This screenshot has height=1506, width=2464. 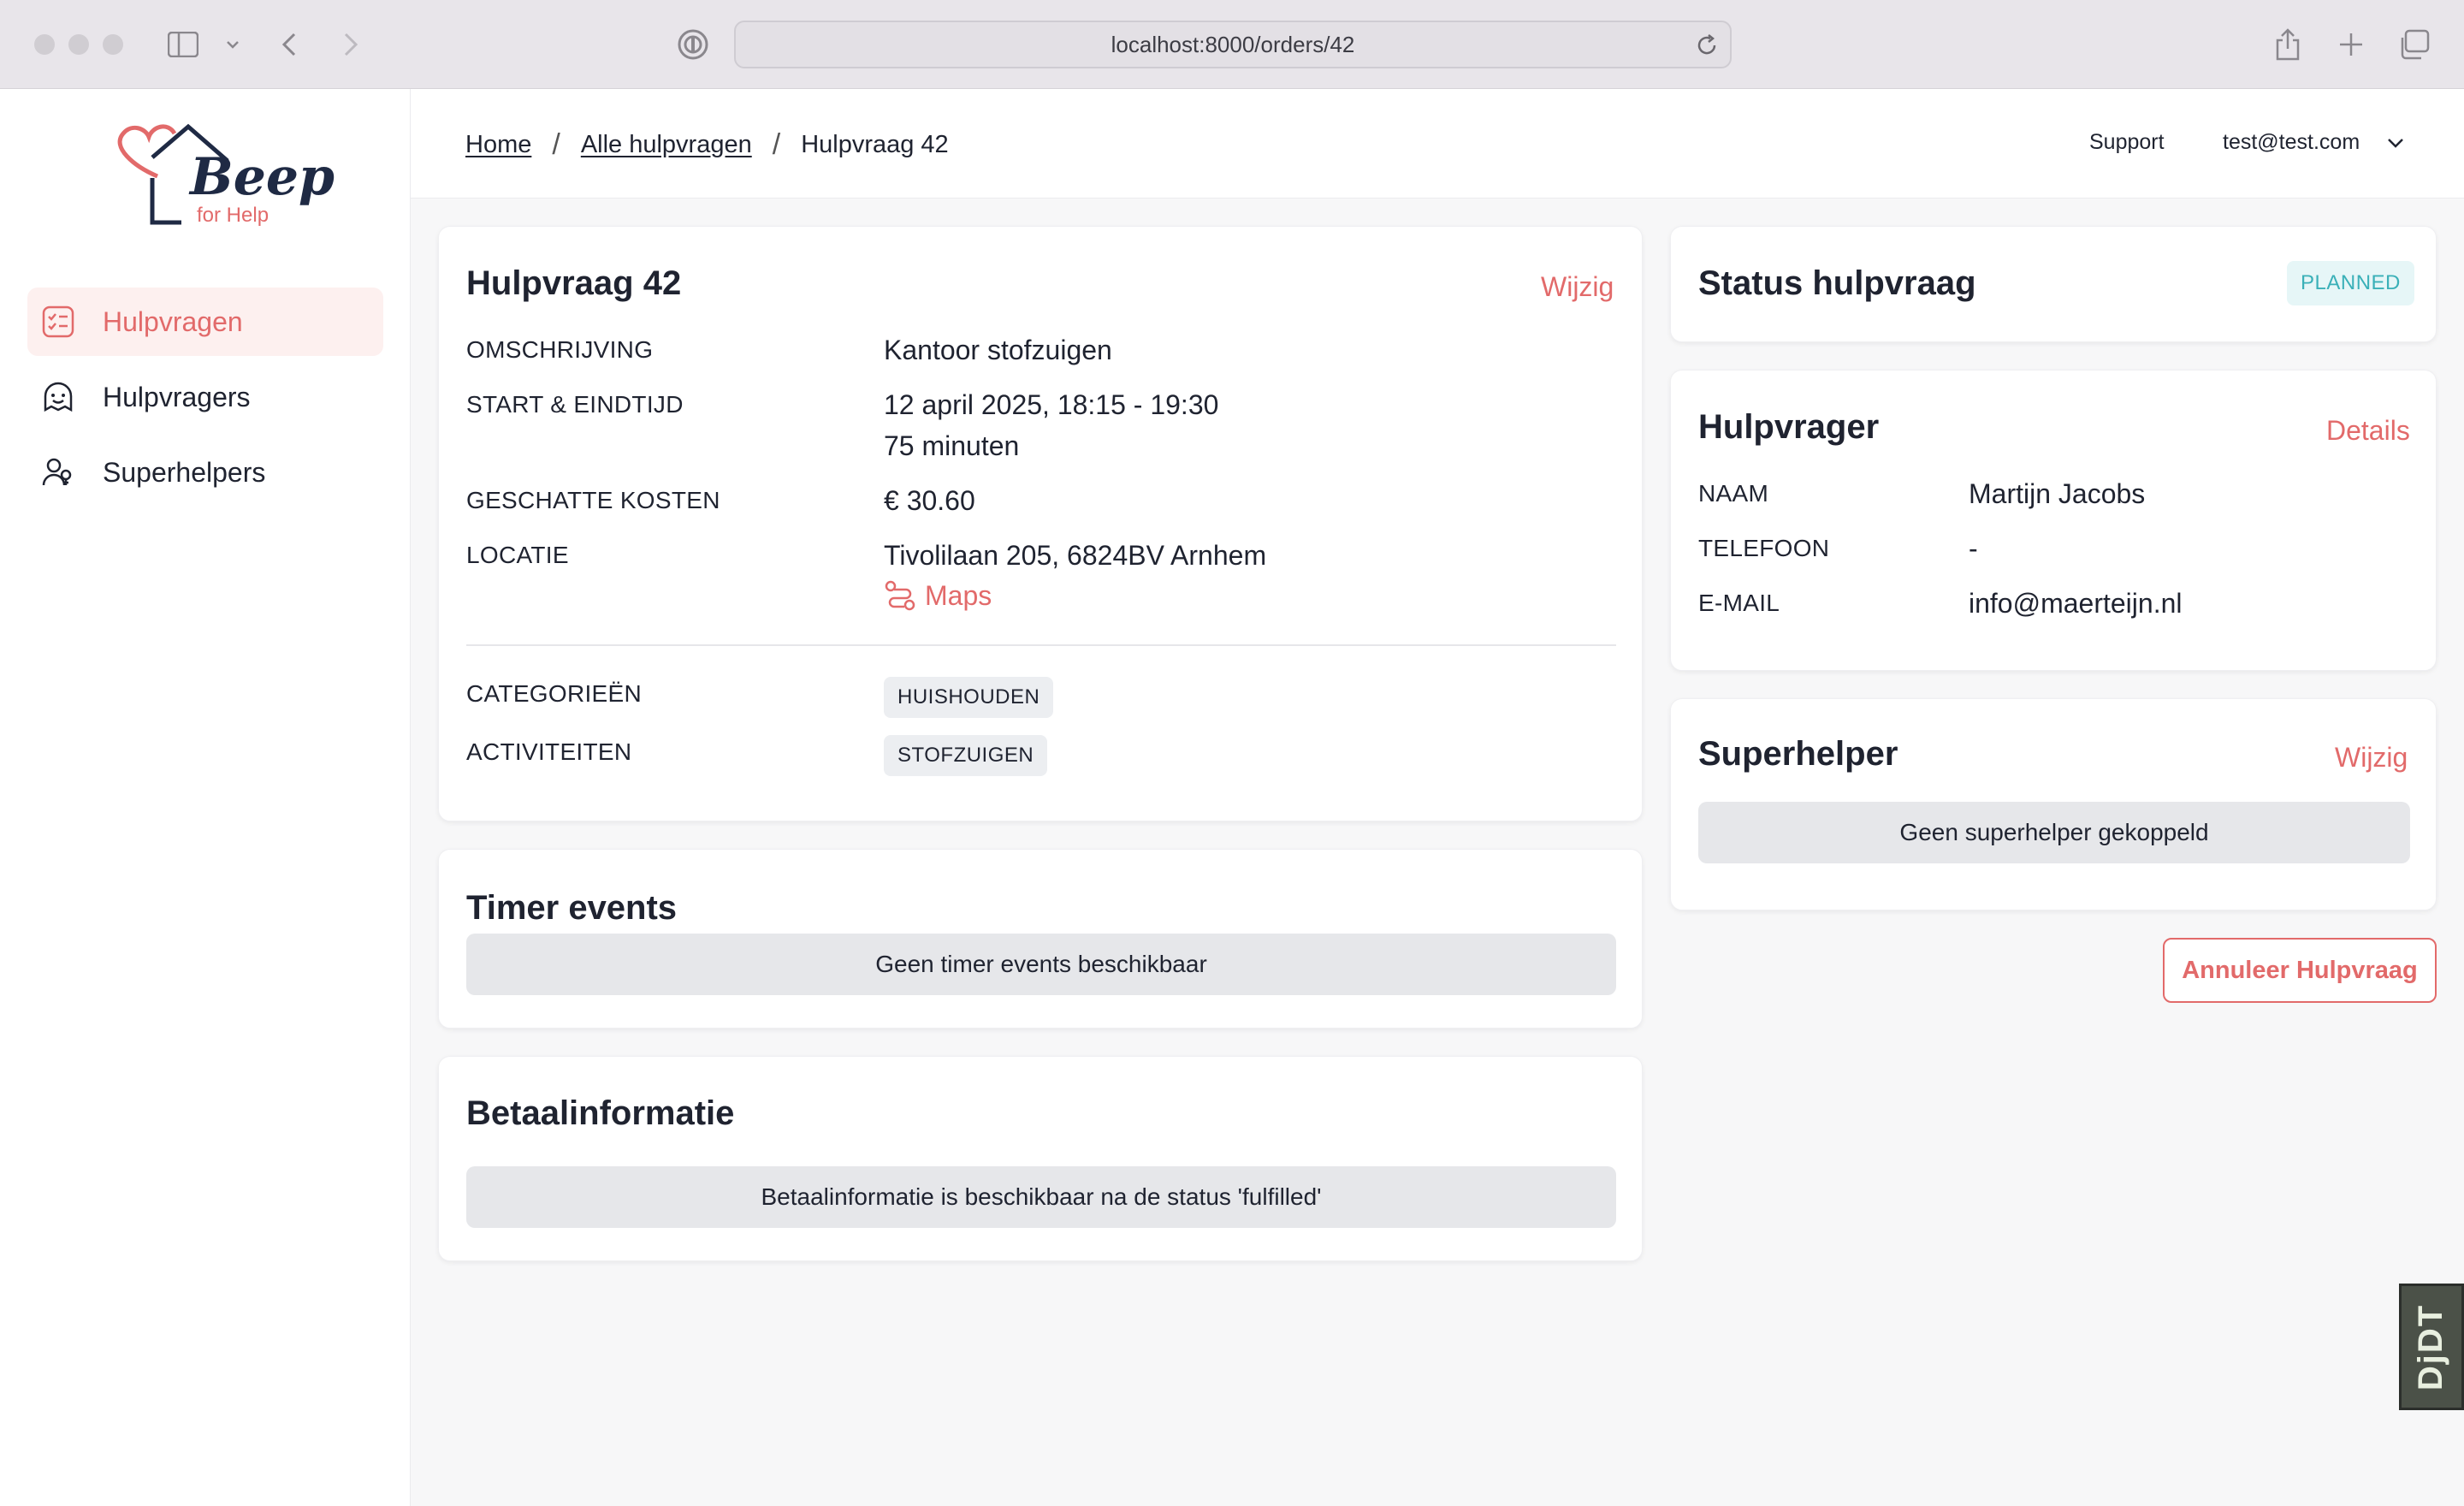 I want to click on description-value: Kantoor stofzuigen, so click(x=998, y=350).